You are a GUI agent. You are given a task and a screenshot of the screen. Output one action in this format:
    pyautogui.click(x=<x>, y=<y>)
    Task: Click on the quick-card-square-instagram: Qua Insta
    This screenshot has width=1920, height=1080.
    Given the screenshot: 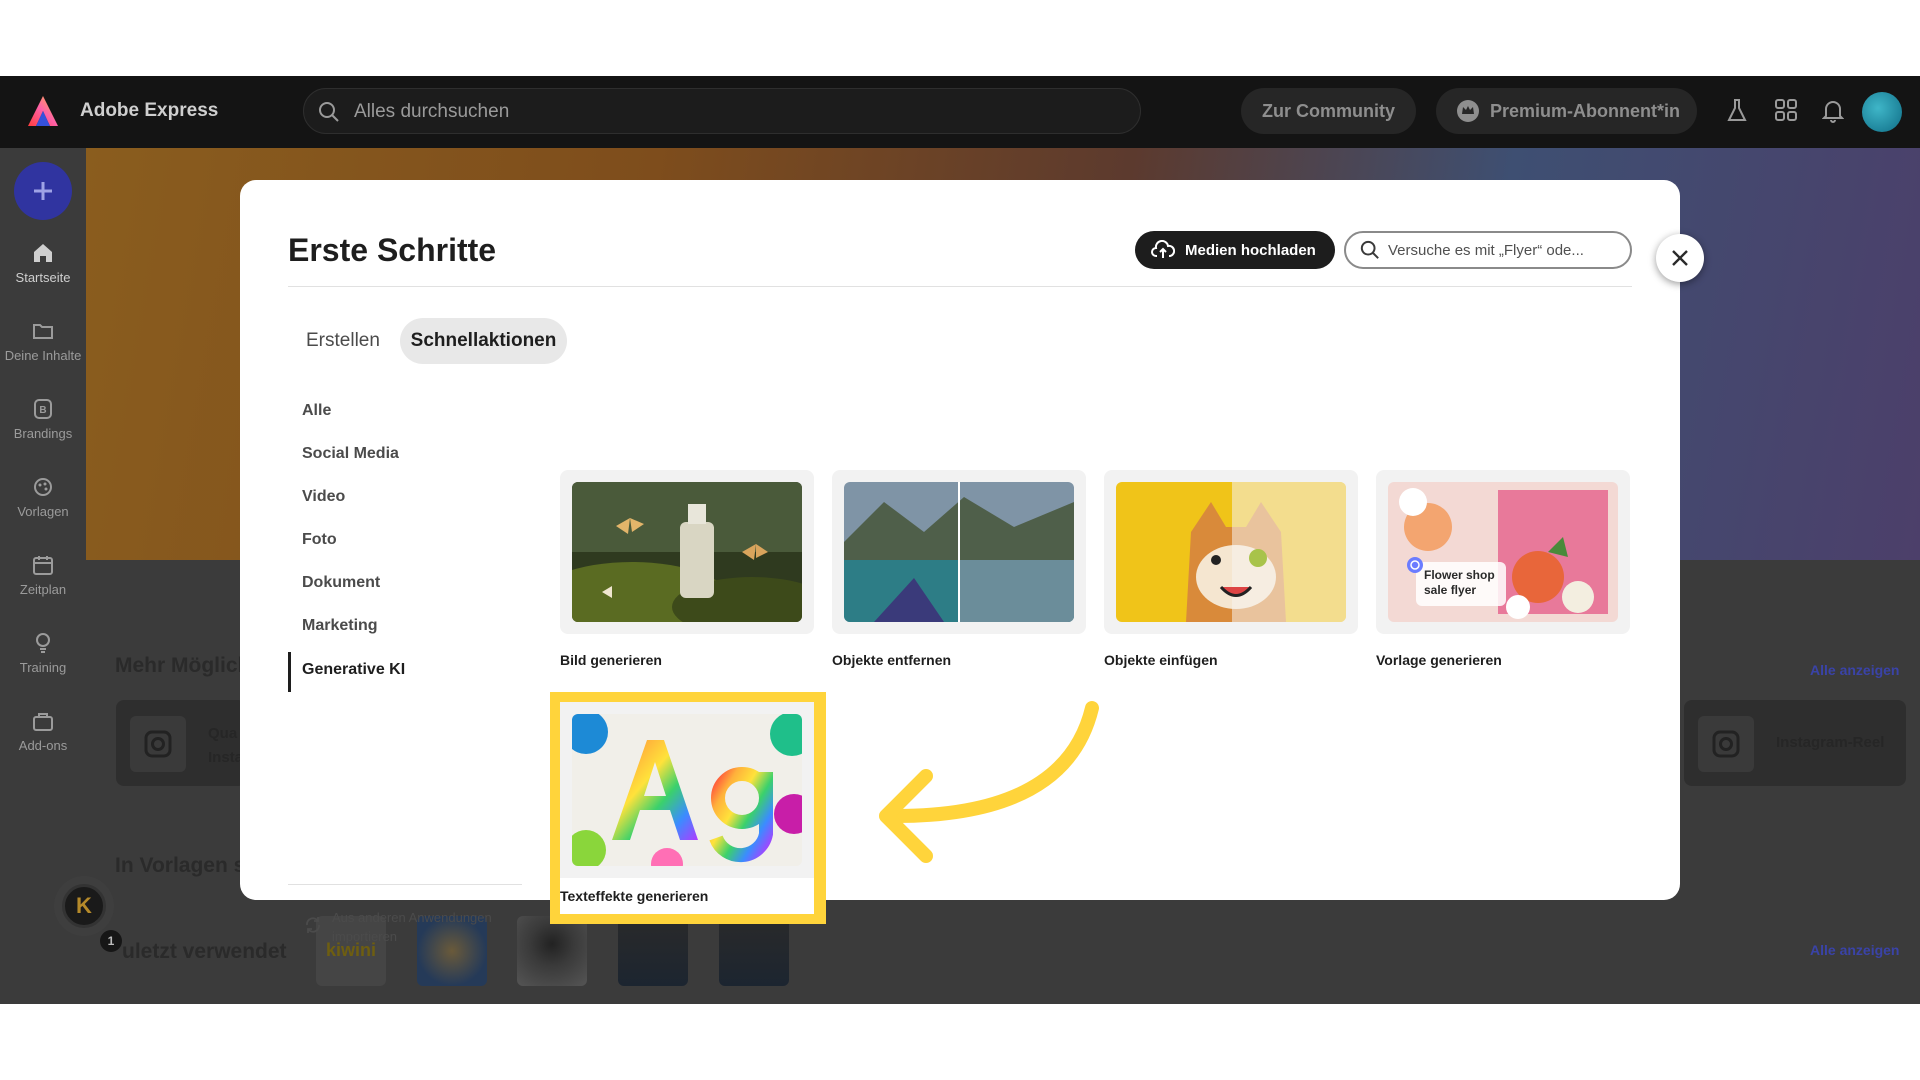 What is the action you would take?
    pyautogui.click(x=181, y=743)
    